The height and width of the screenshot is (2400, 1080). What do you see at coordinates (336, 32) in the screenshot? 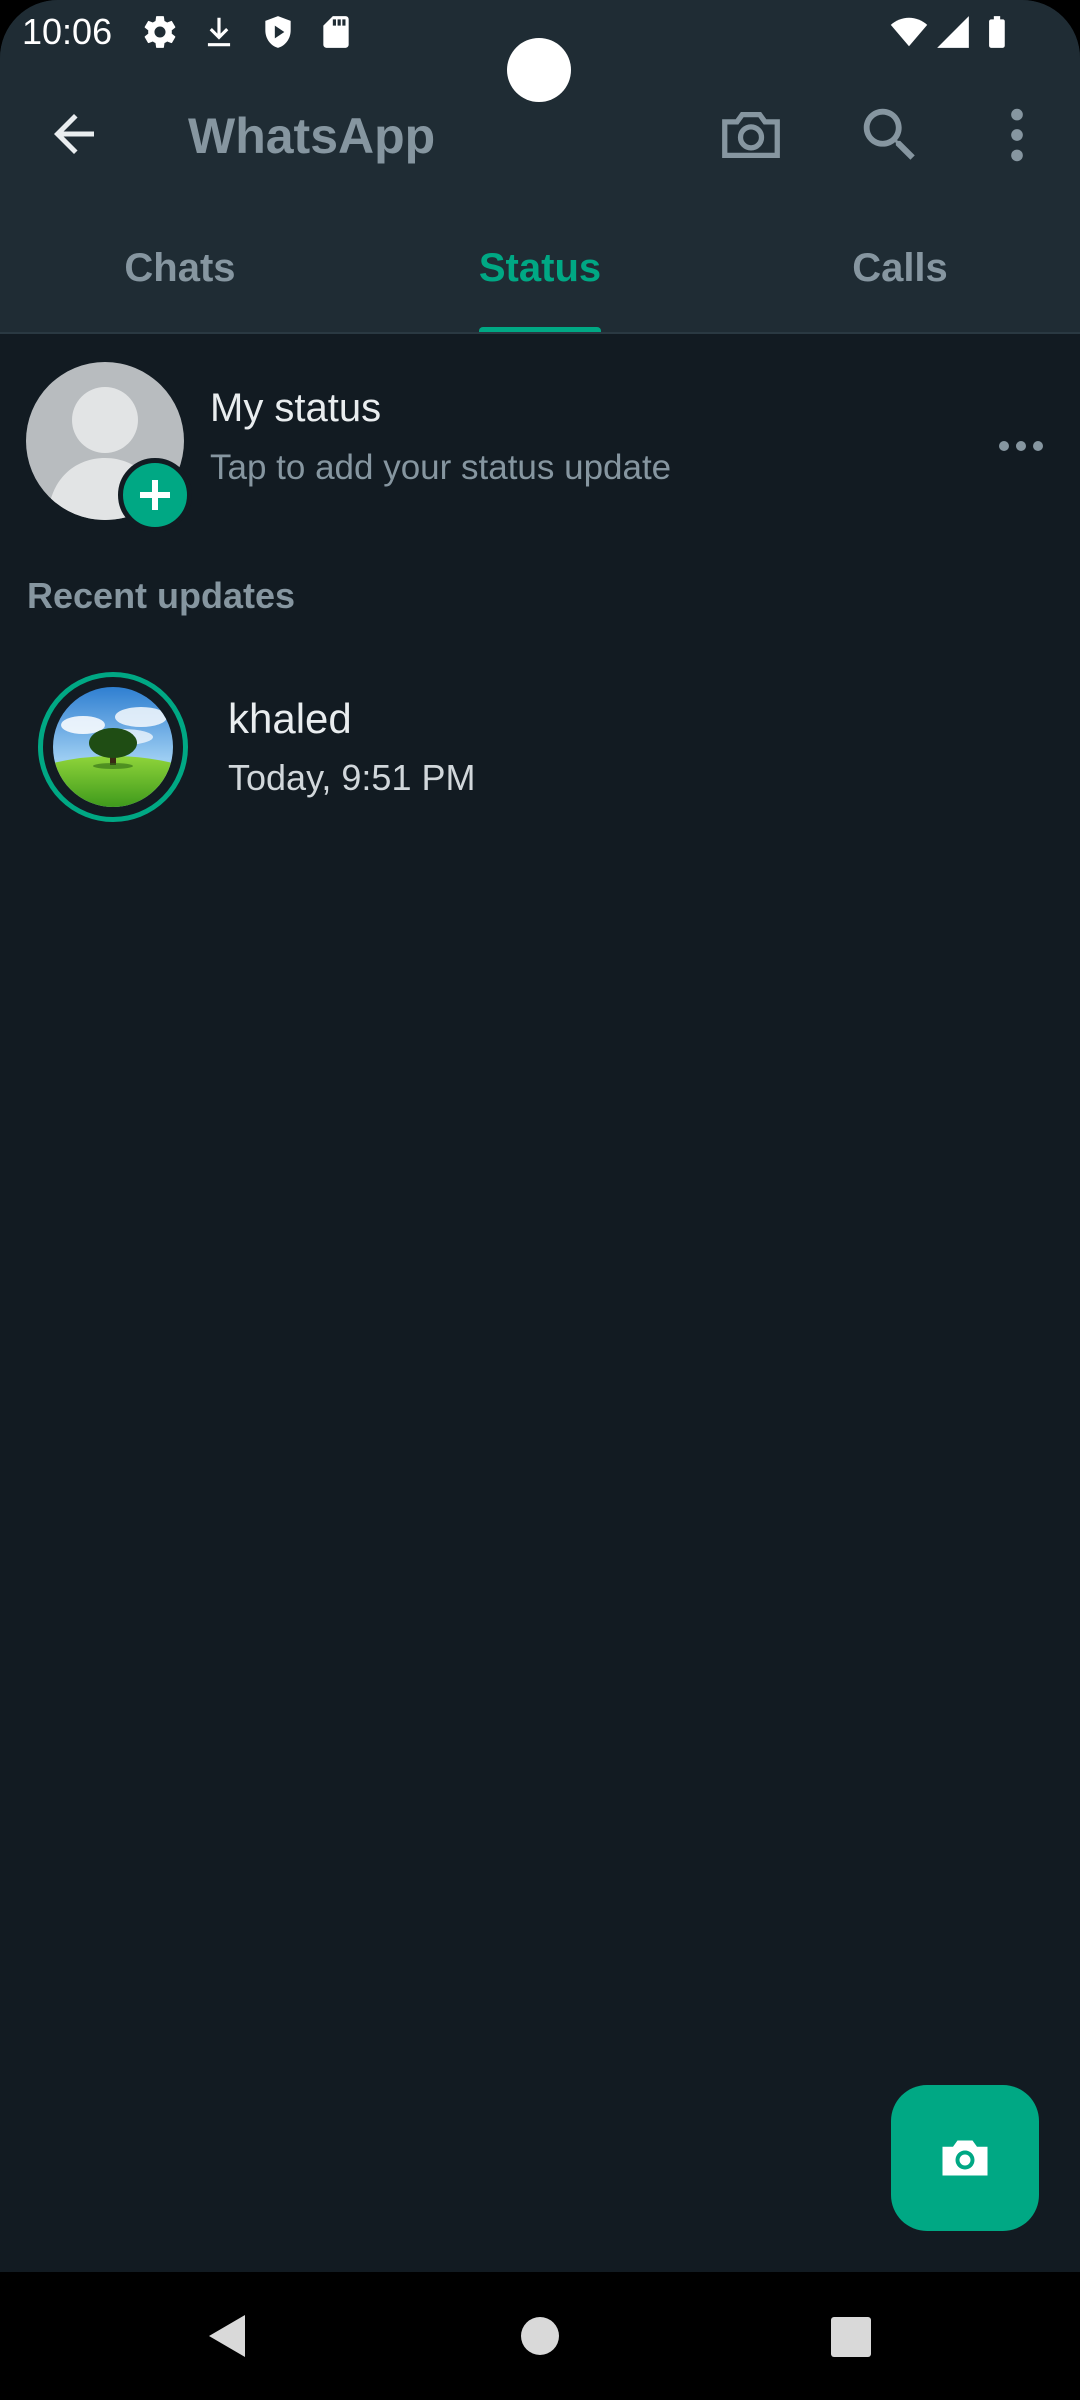
I see `sd-card-icon` at bounding box center [336, 32].